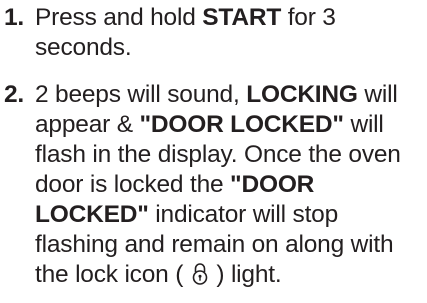 The width and height of the screenshot is (427, 303). Describe the element at coordinates (242, 17) in the screenshot. I see `button-name-start: START` at that location.